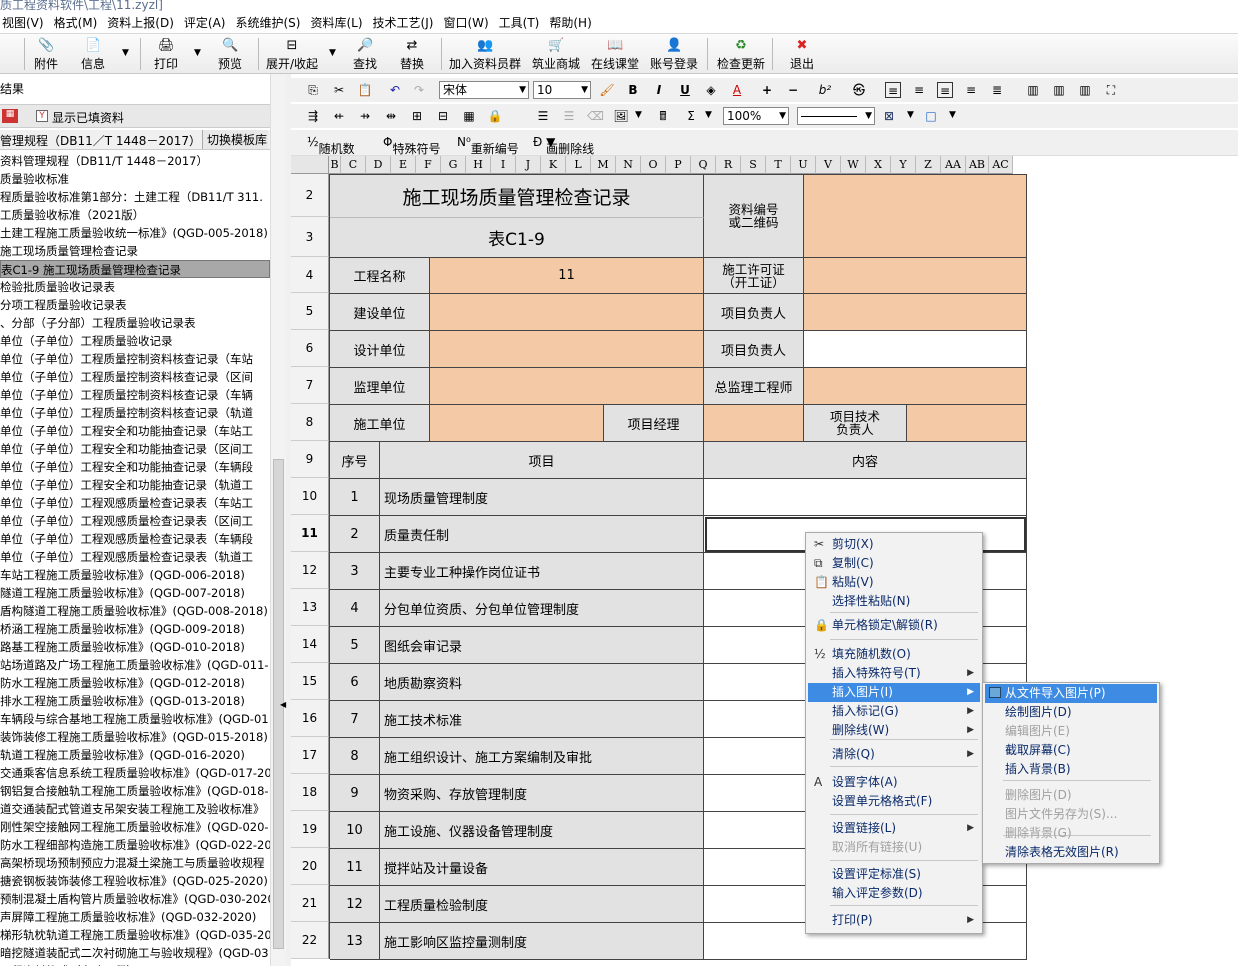 The height and width of the screenshot is (966, 1238). What do you see at coordinates (894, 673) in the screenshot?
I see `context-menu-item: 插入特殊符号(T) ▶` at bounding box center [894, 673].